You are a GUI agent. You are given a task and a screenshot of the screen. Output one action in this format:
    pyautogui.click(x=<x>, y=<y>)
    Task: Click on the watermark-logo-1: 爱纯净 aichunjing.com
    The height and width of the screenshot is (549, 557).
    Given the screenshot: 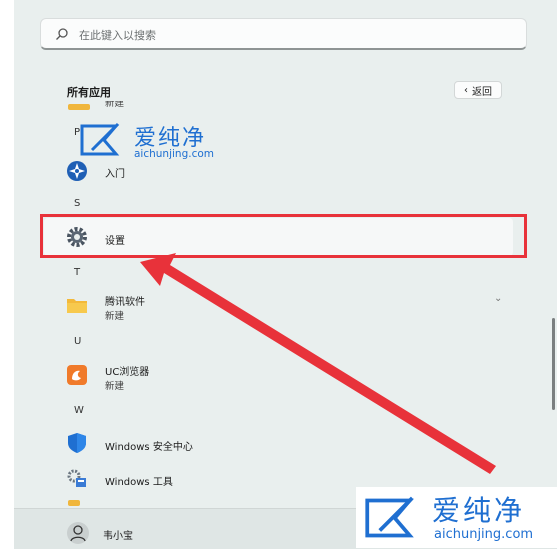 What is the action you would take?
    pyautogui.click(x=163, y=141)
    